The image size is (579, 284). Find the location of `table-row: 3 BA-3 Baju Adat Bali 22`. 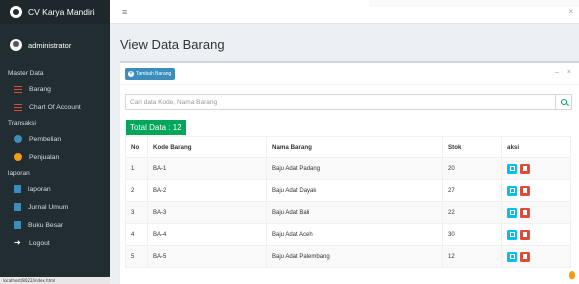

table-row: 3 BA-3 Baju Adat Bali 22 is located at coordinates (348, 212).